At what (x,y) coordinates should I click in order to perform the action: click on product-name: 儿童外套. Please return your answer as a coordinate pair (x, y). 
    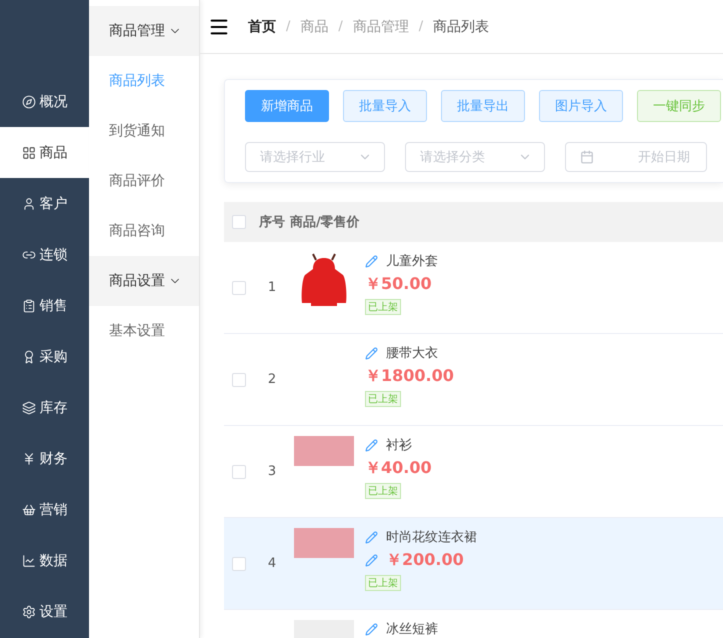
    Looking at the image, I should click on (412, 261).